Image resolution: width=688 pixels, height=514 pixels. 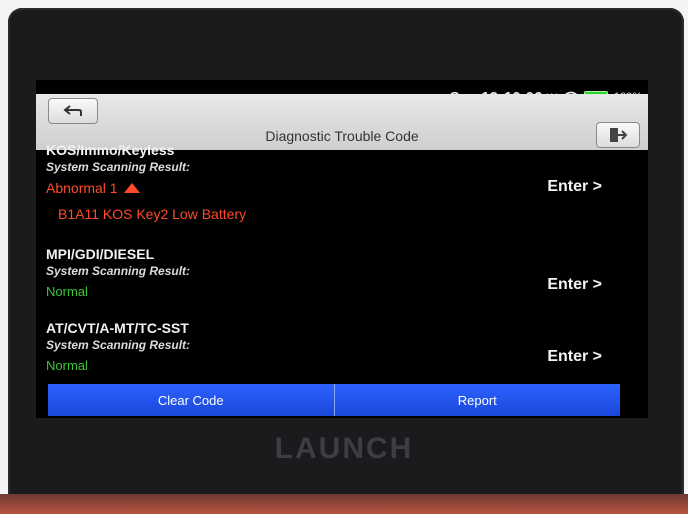 What do you see at coordinates (574, 187) in the screenshot?
I see `enter-button-kos: Enter >` at bounding box center [574, 187].